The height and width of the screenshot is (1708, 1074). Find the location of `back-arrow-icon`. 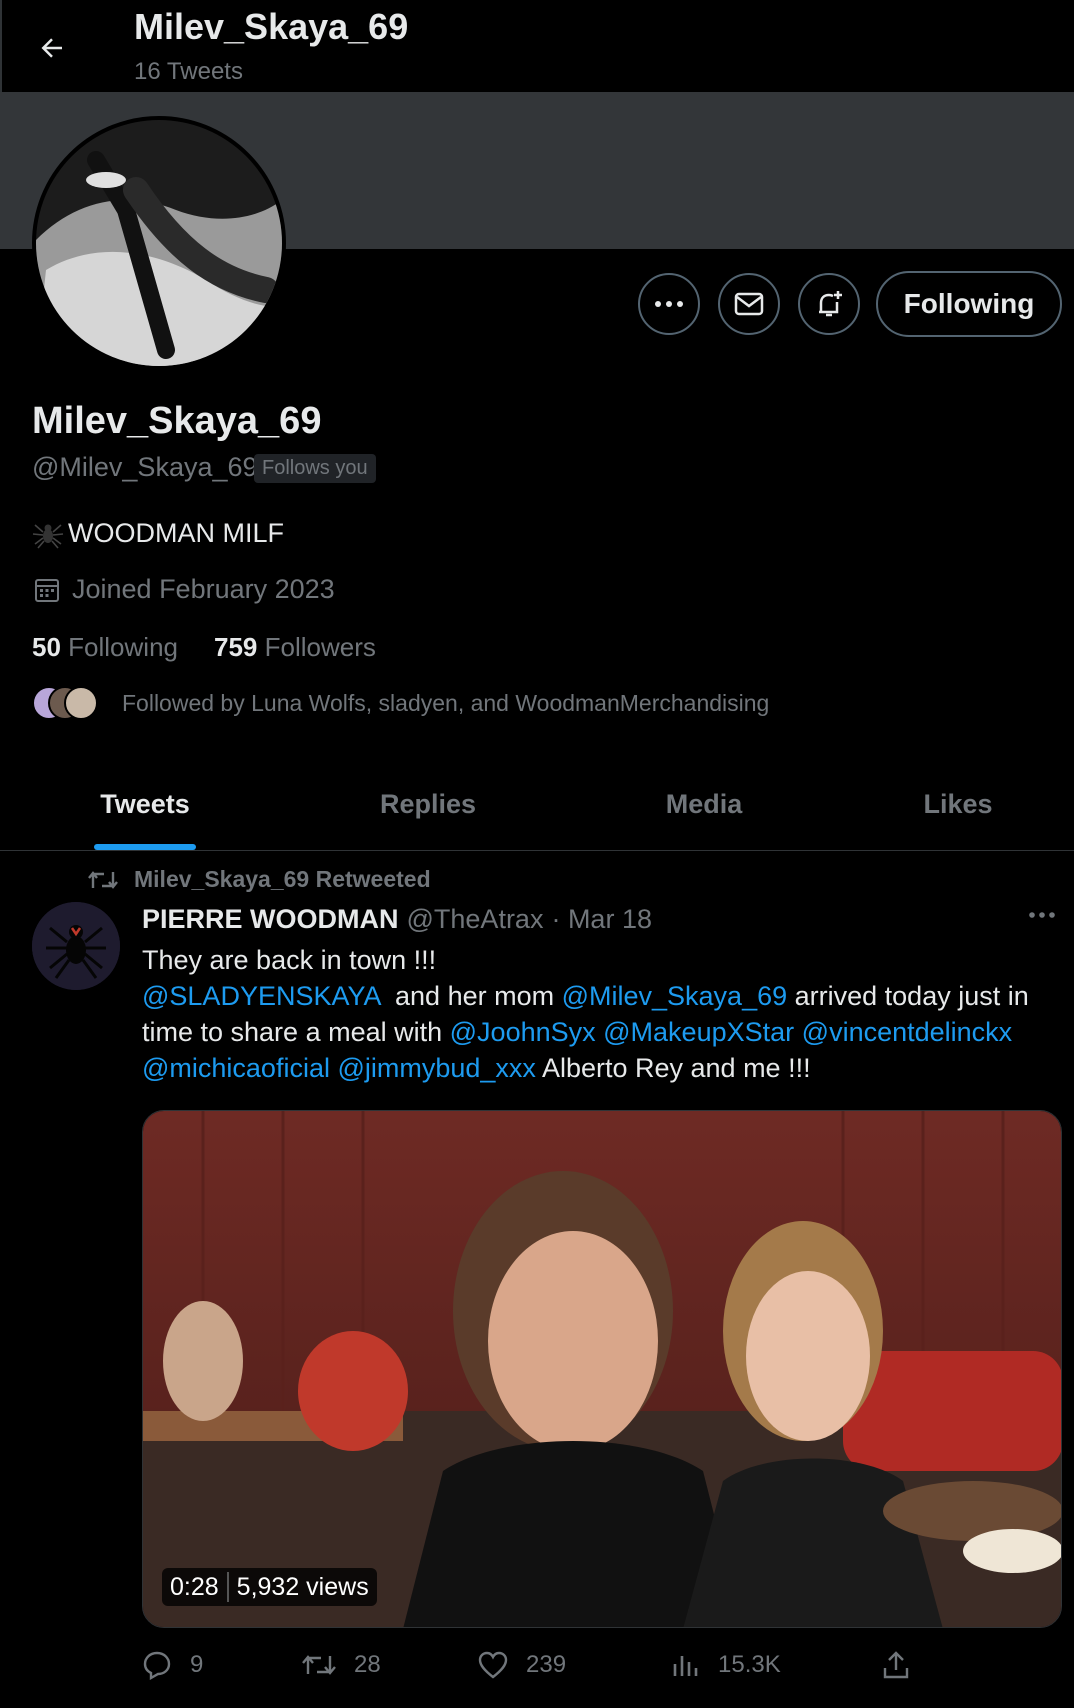

back-arrow-icon is located at coordinates (51, 48).